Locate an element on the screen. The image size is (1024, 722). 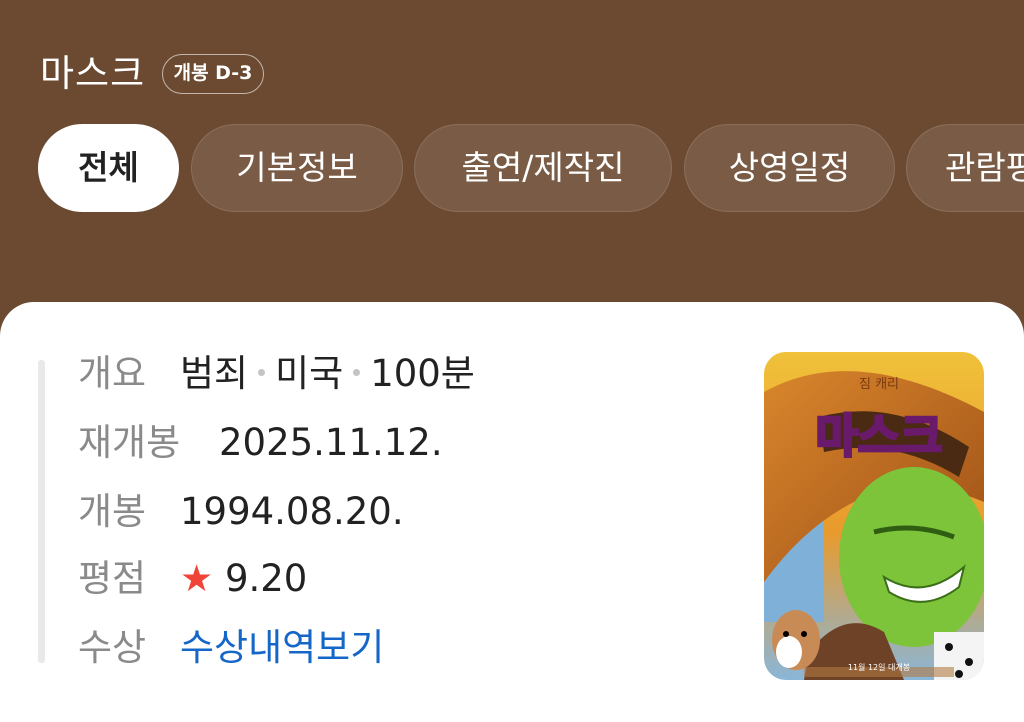
tab-basic-info: 기본정보 is located at coordinates (297, 168).